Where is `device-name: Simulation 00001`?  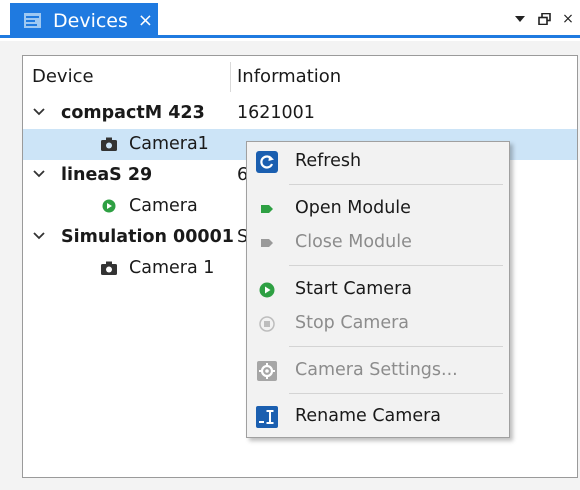 device-name: Simulation 00001 is located at coordinates (147, 237).